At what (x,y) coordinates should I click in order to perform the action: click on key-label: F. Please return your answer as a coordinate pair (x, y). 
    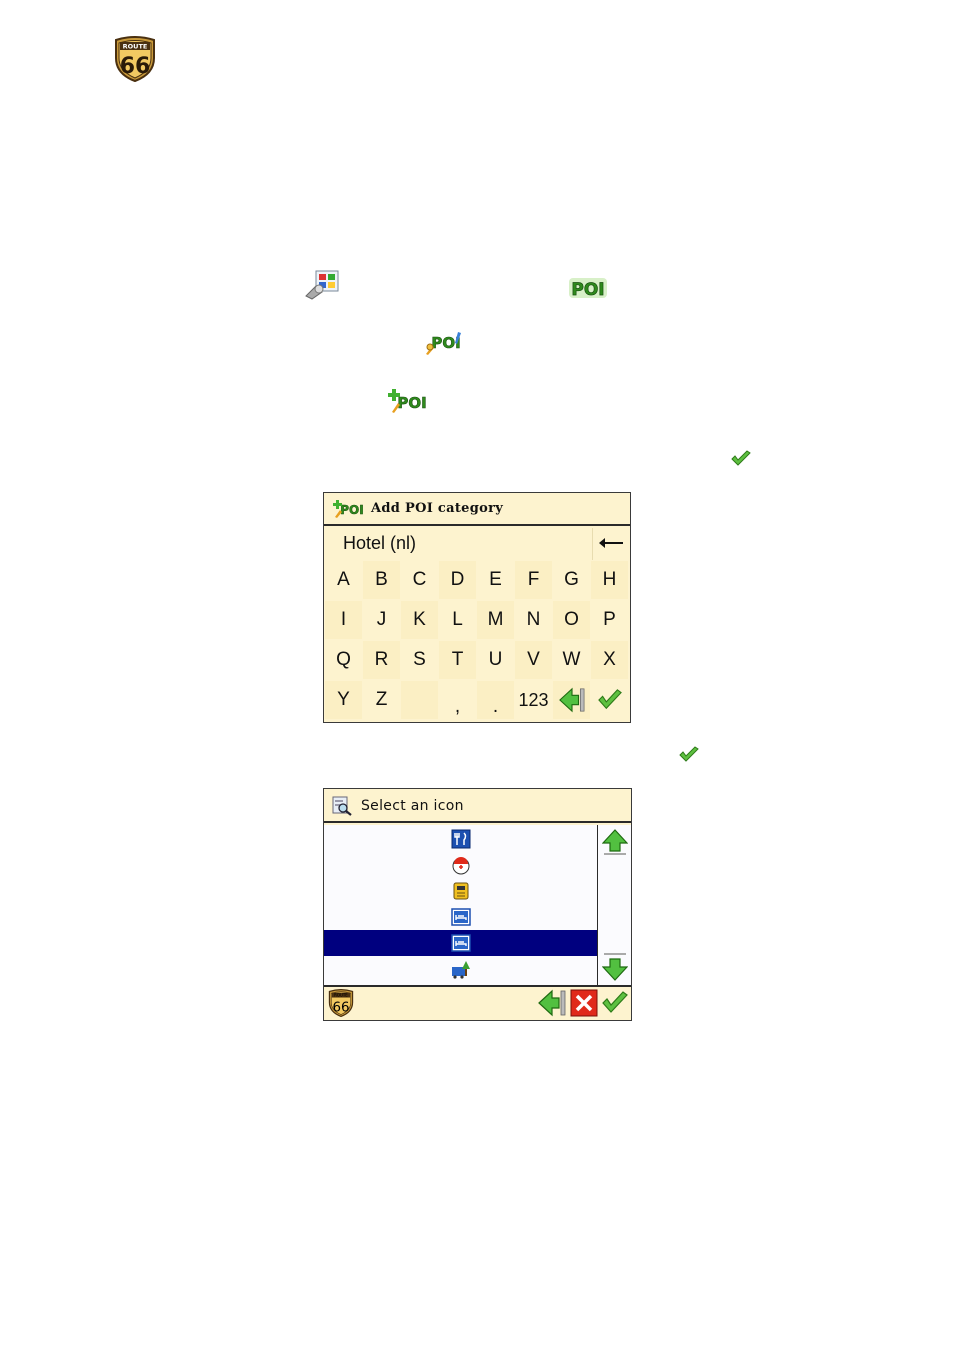
    Looking at the image, I should click on (533, 579).